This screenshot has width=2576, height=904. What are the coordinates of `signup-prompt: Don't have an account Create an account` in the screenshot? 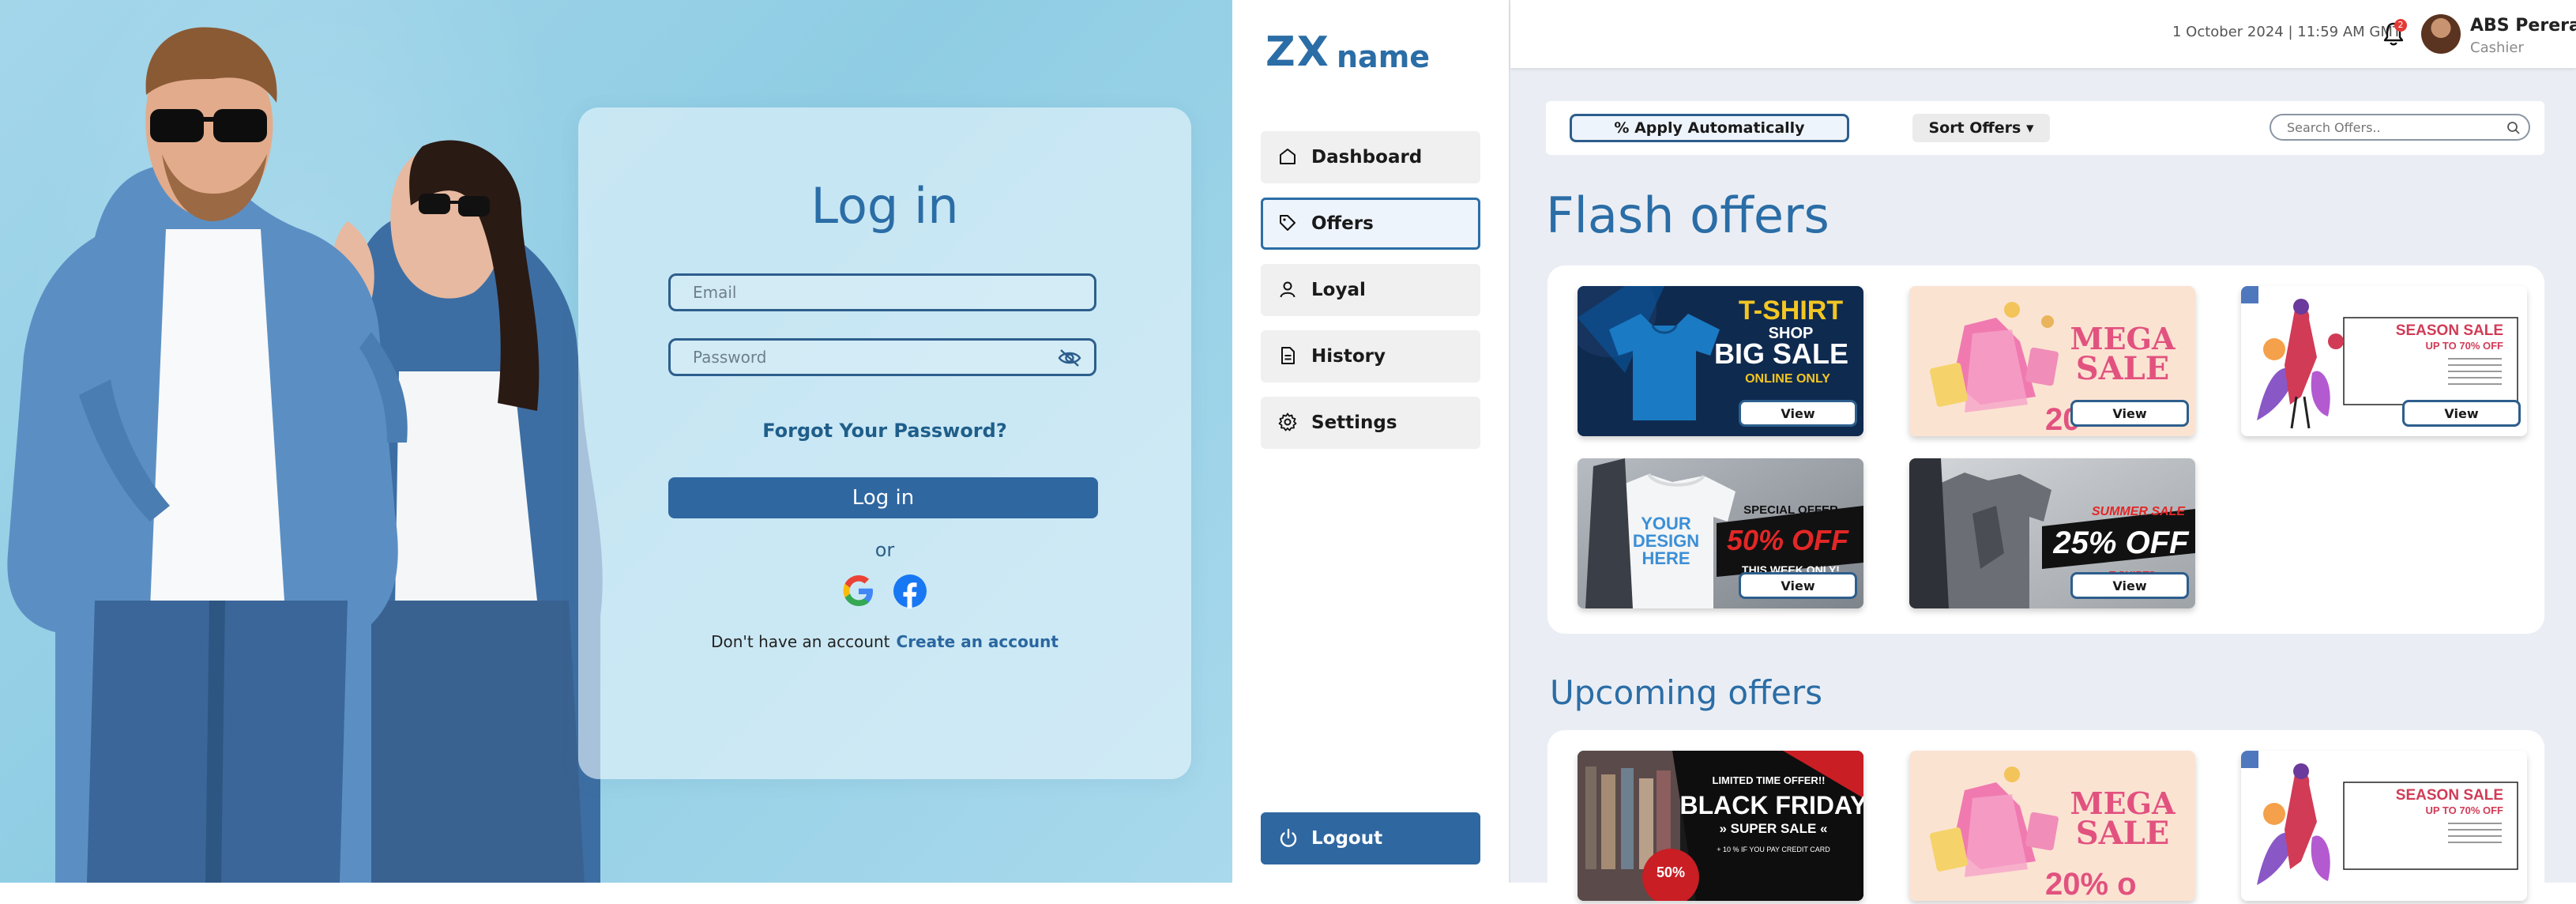 It's located at (884, 641).